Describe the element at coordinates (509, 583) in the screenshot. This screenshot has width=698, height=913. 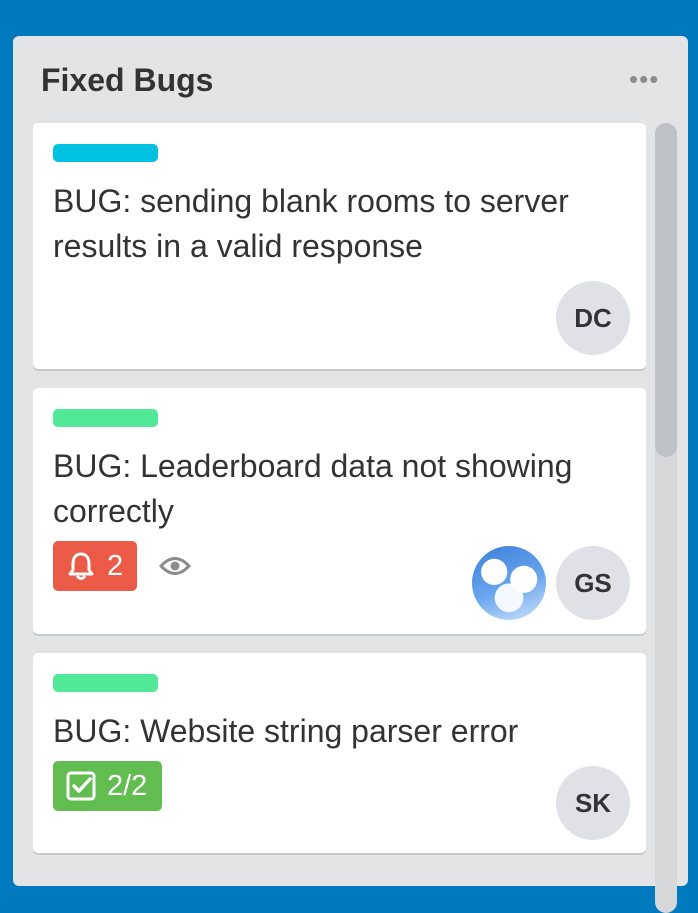
I see `member-avatar-photo` at that location.